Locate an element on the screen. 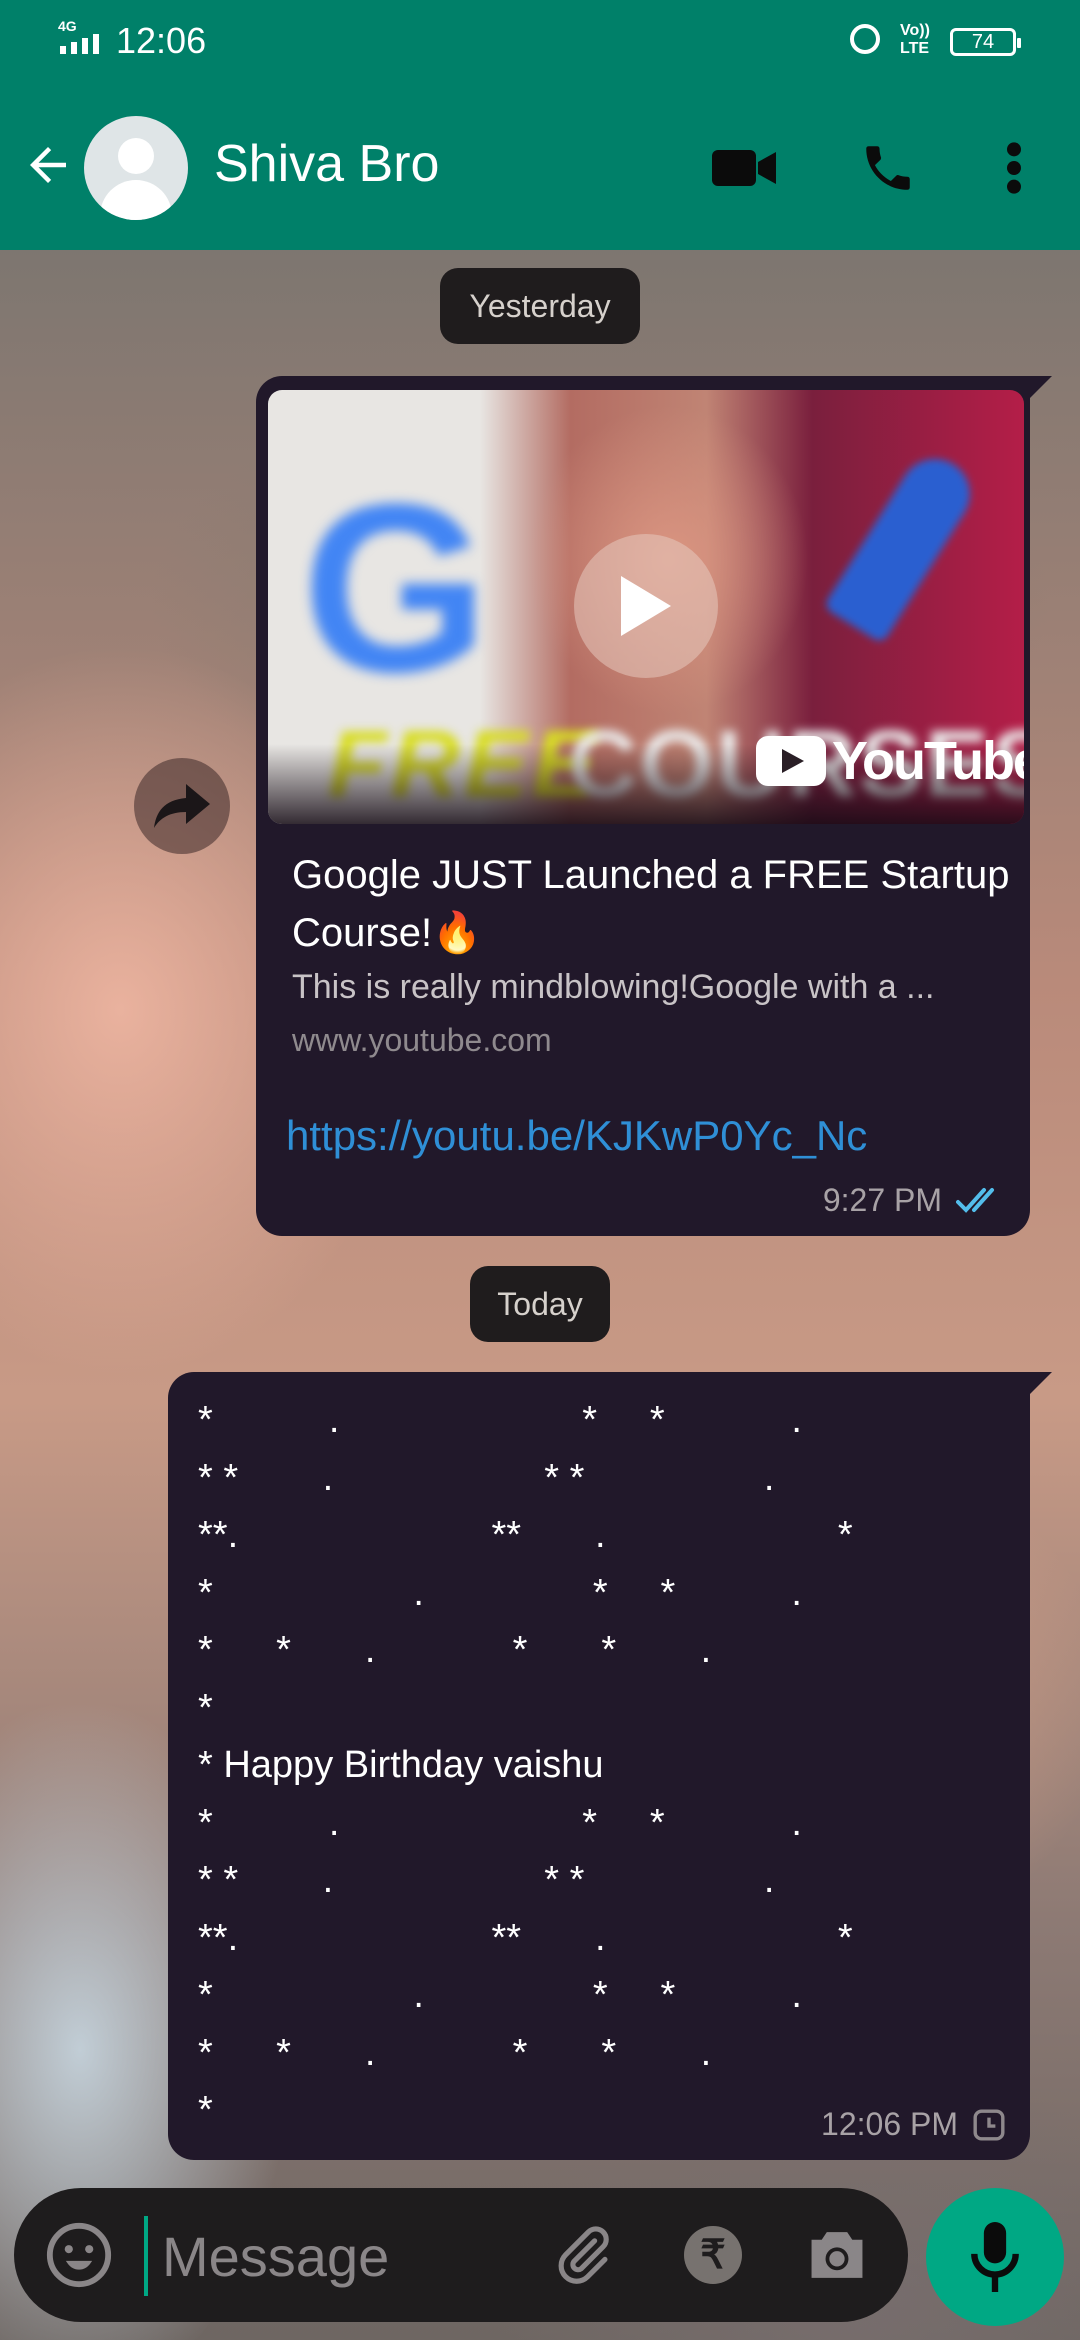 This screenshot has width=1080, height=2340. google-logo-icon: G is located at coordinates (395, 588).